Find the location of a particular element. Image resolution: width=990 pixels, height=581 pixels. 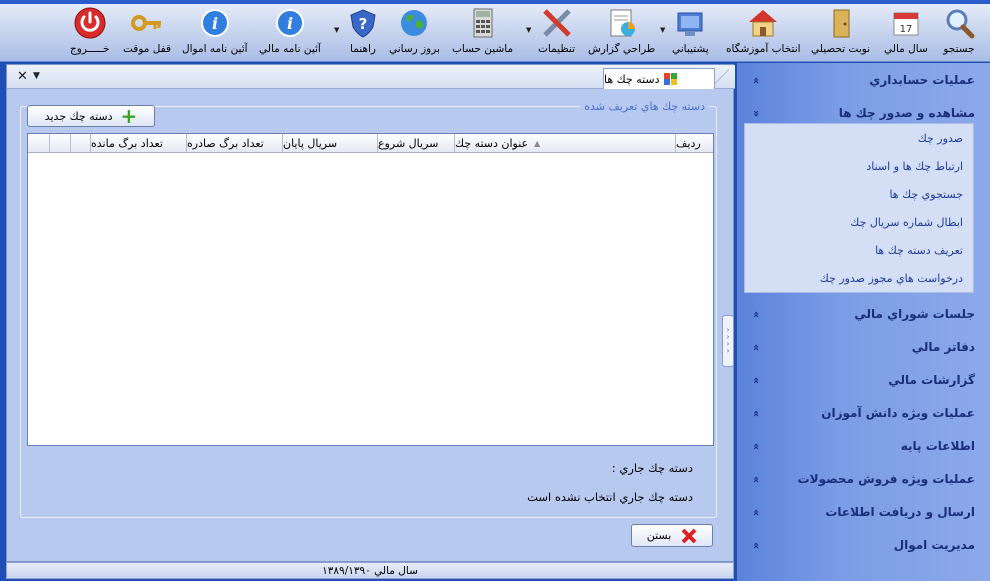

toolbar-settings-button: تنظيمات is located at coordinates (556, 33).